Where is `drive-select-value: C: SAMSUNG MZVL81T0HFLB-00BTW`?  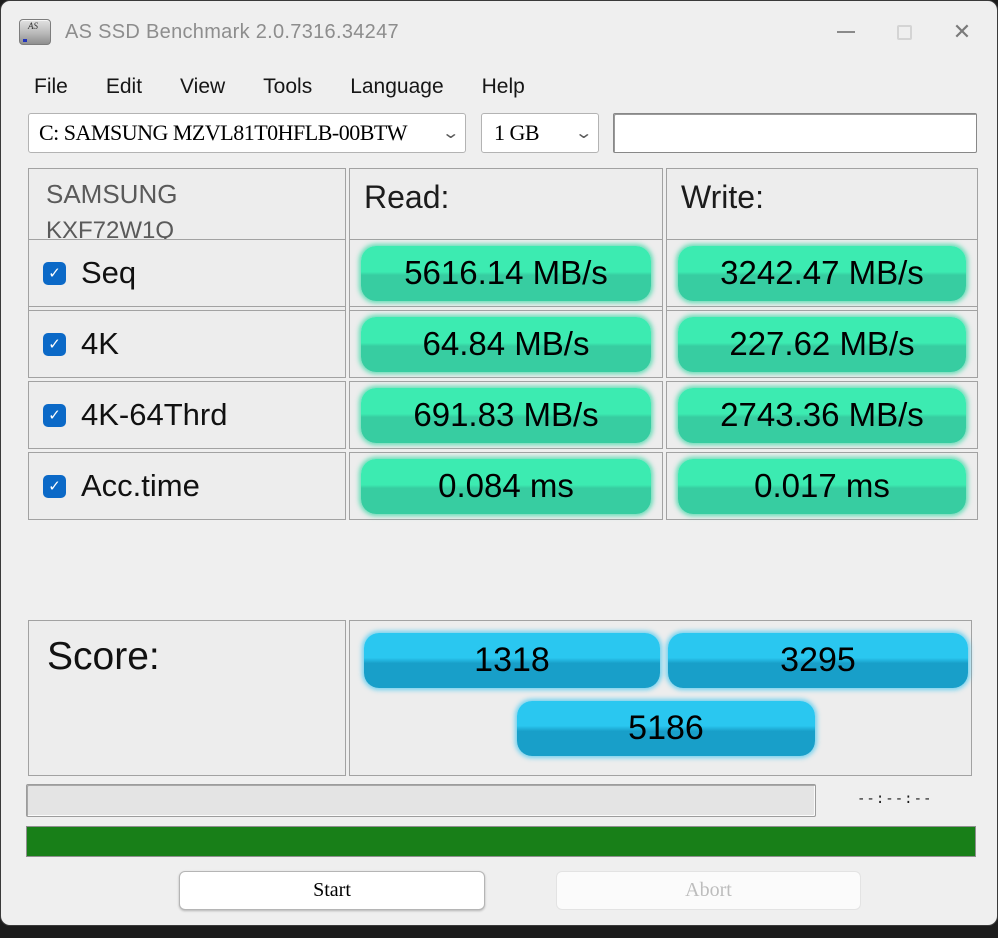 drive-select-value: C: SAMSUNG MZVL81T0HFLB-00BTW is located at coordinates (223, 132).